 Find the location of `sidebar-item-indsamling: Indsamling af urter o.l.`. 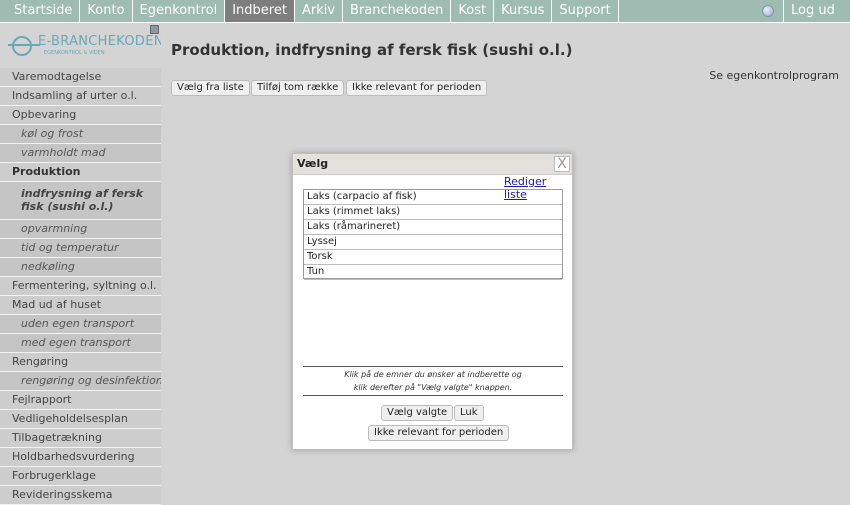

sidebar-item-indsamling: Indsamling af urter o.l. is located at coordinates (80, 96).